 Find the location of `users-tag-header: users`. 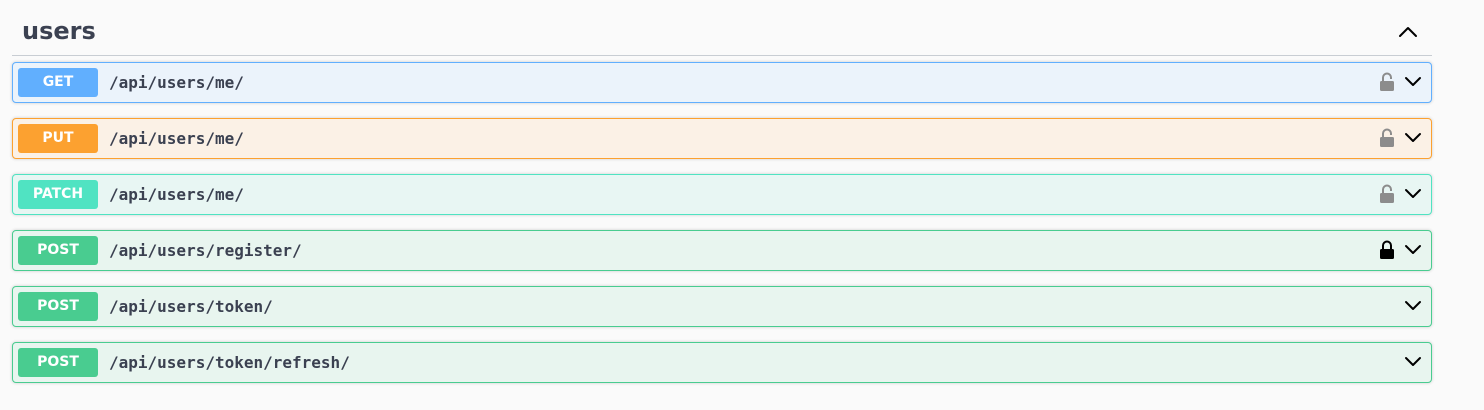

users-tag-header: users is located at coordinates (722, 28).